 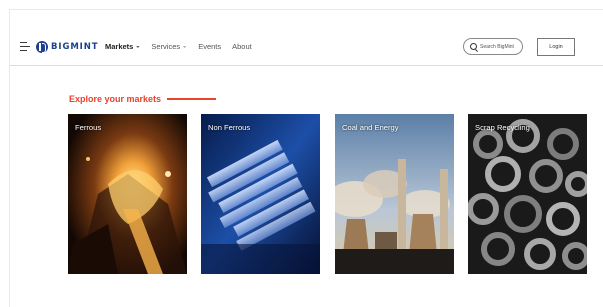 What do you see at coordinates (370, 127) in the screenshot?
I see `card-label: Coal and Energy` at bounding box center [370, 127].